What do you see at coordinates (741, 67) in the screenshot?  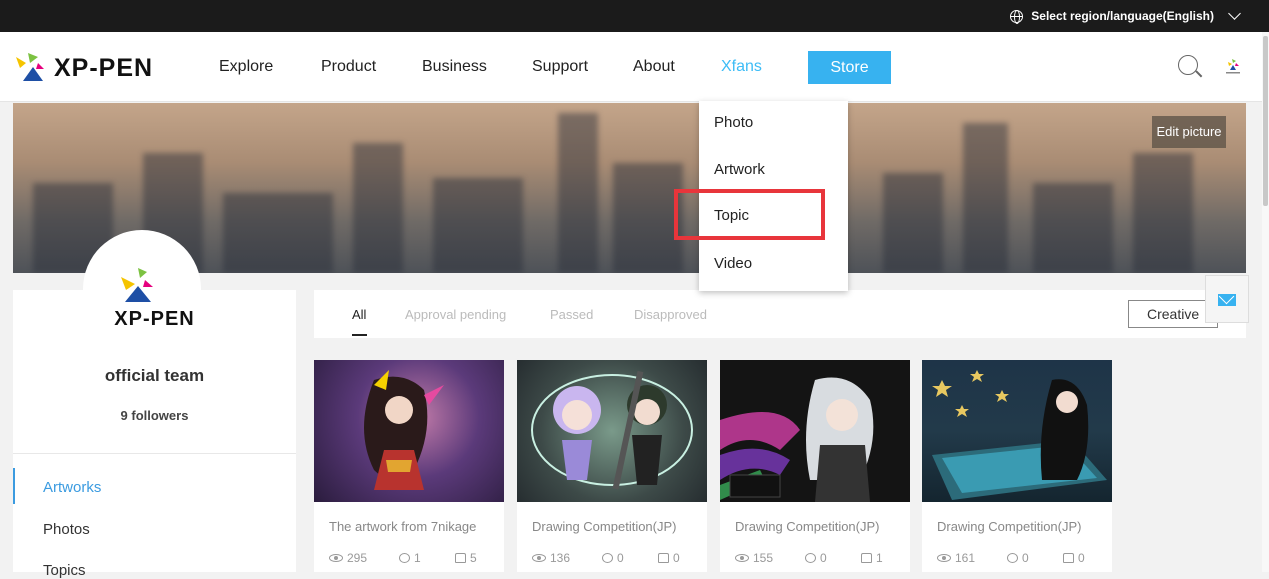 I see `nav-xfans: Xfans` at bounding box center [741, 67].